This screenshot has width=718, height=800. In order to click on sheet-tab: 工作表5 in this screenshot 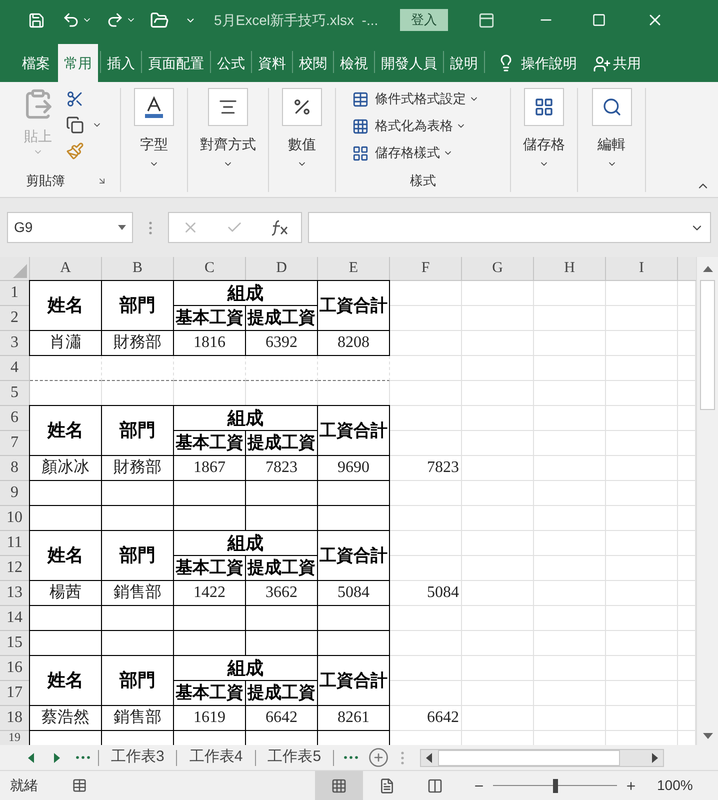, I will do `click(295, 757)`.